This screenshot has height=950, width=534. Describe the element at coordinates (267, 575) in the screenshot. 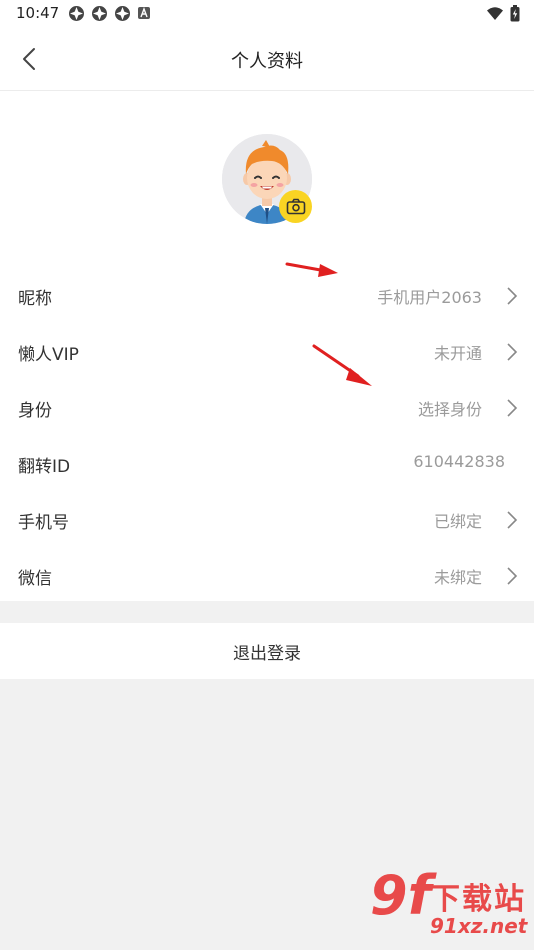

I see `row-wechat: 微信 未绑定` at that location.